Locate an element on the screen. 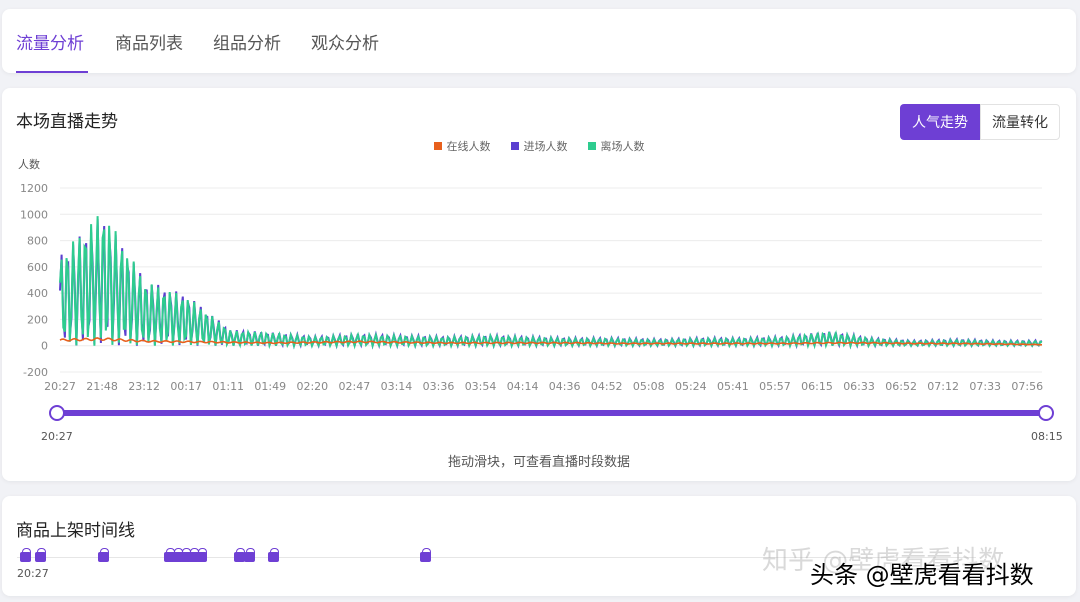  y-tick-label: 1000 is located at coordinates (34, 214).